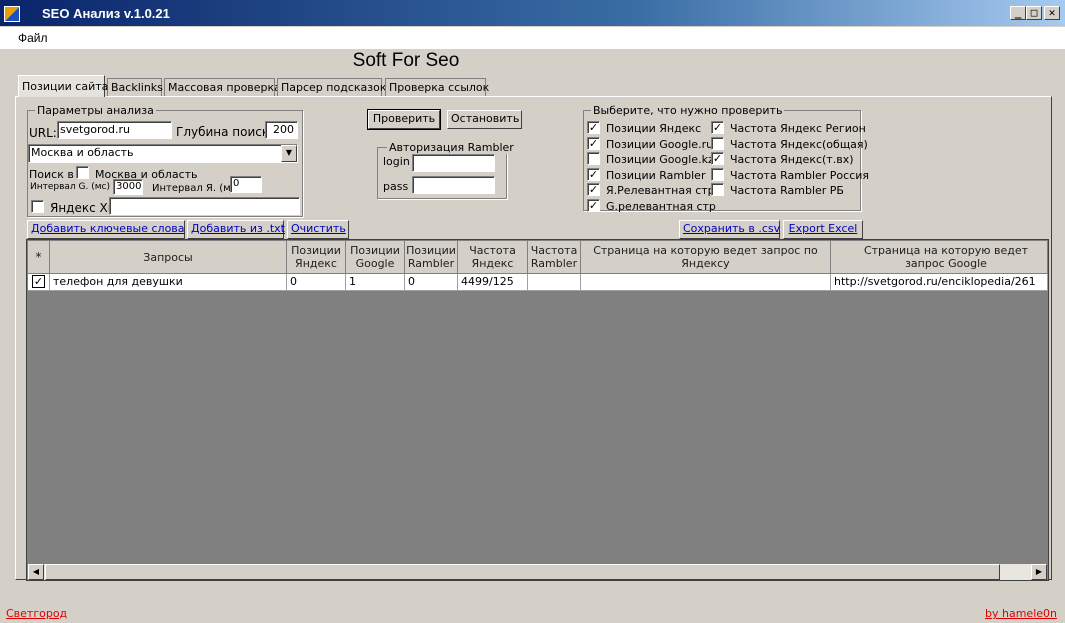  I want to click on footer-right-link: by hamele0n, so click(1021, 613).